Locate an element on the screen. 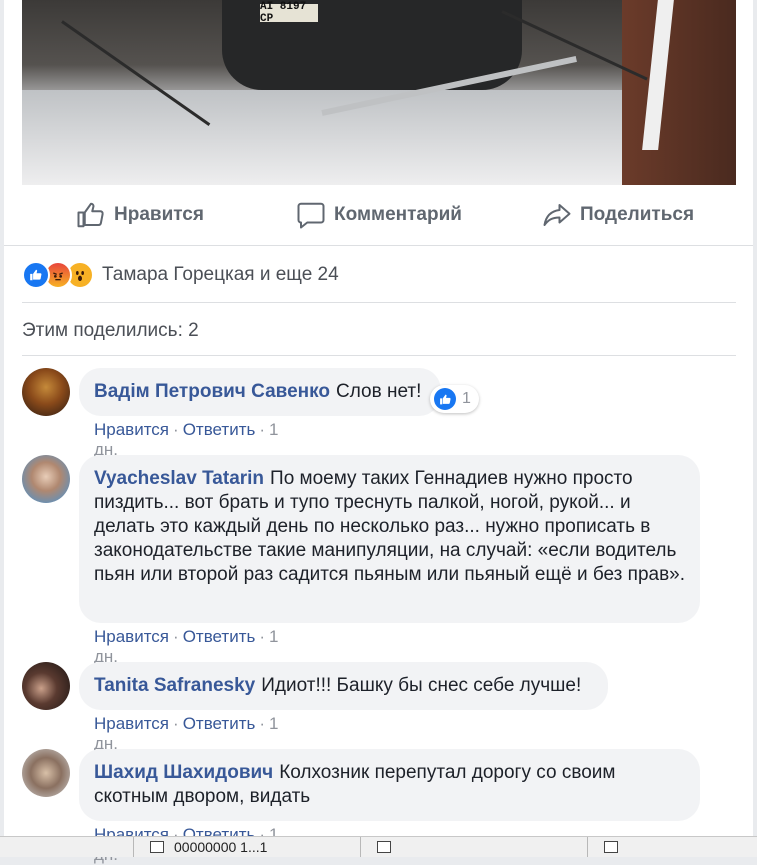 The width and height of the screenshot is (757, 865). reactions-text: Тамара Горецкая и еще 24 is located at coordinates (220, 274).